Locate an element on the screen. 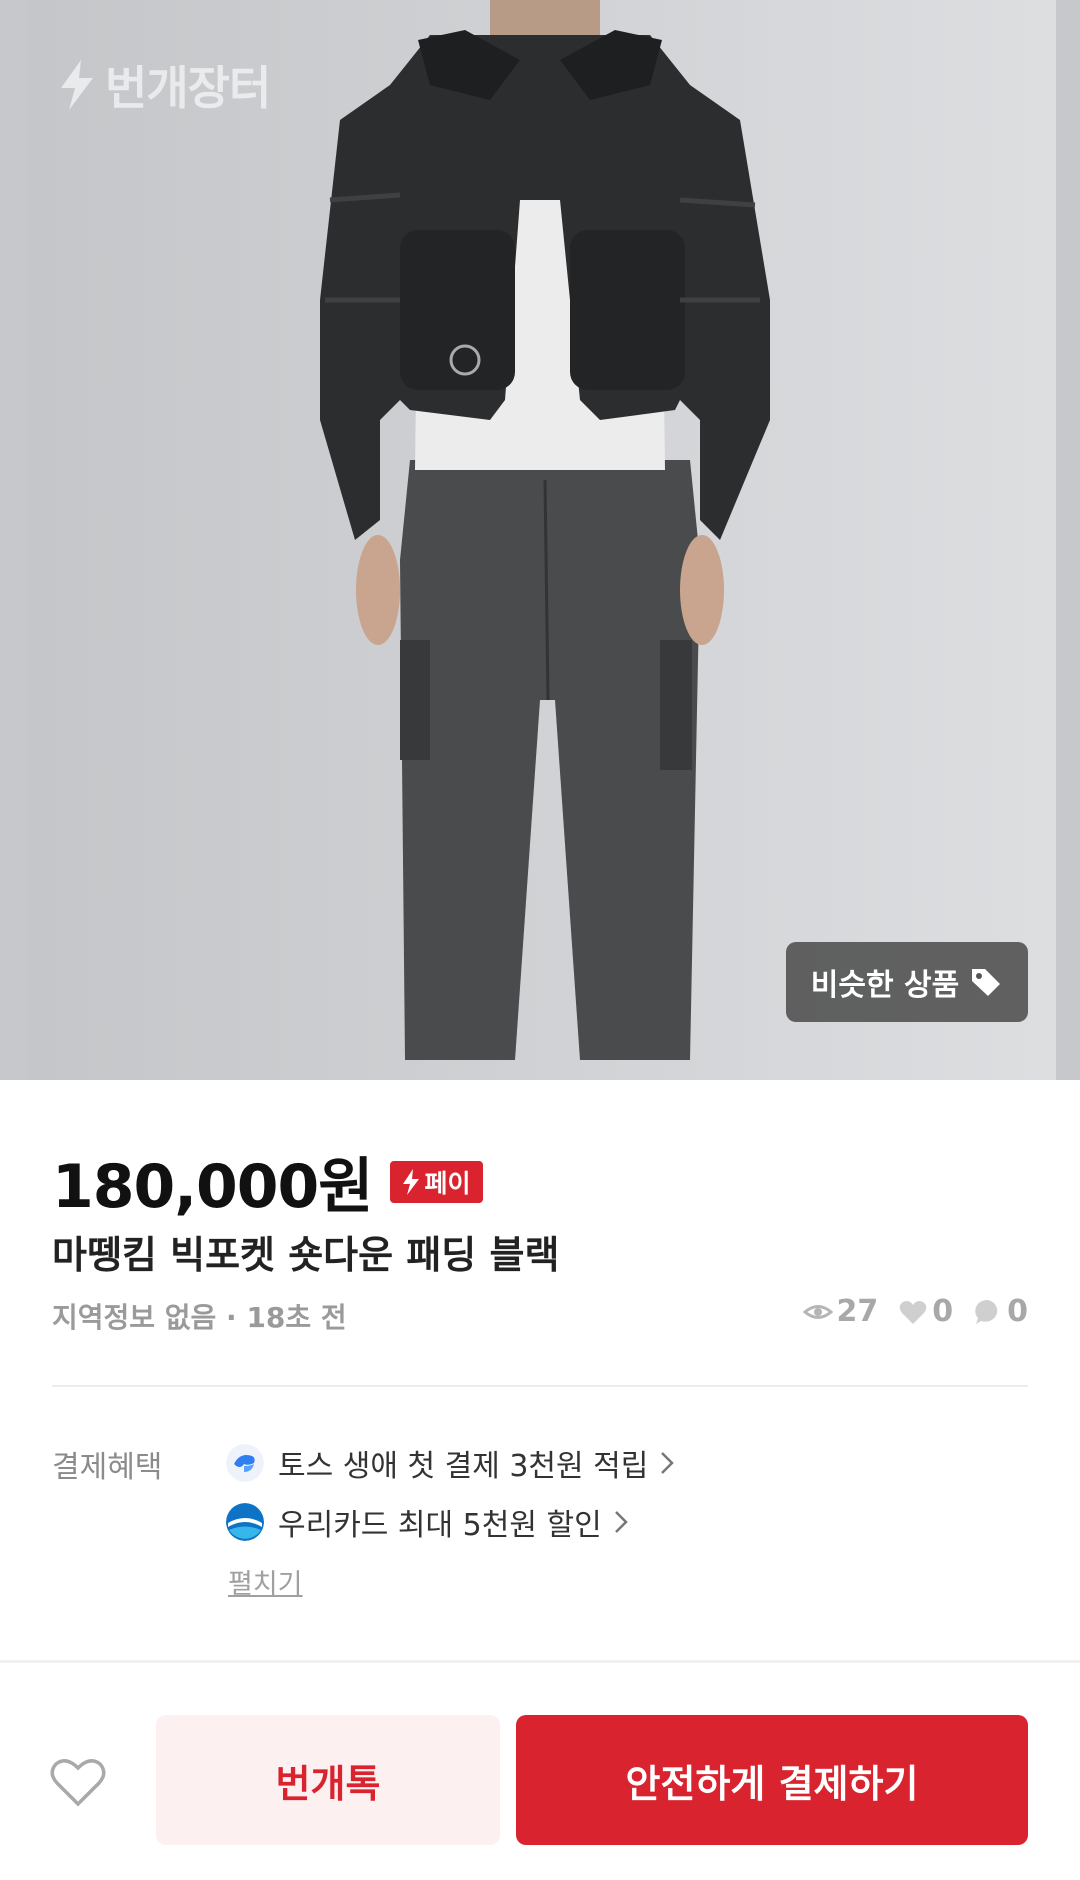 The width and height of the screenshot is (1080, 1880). buy-button-label: 안전하게 결제하기 is located at coordinates (772, 1783).